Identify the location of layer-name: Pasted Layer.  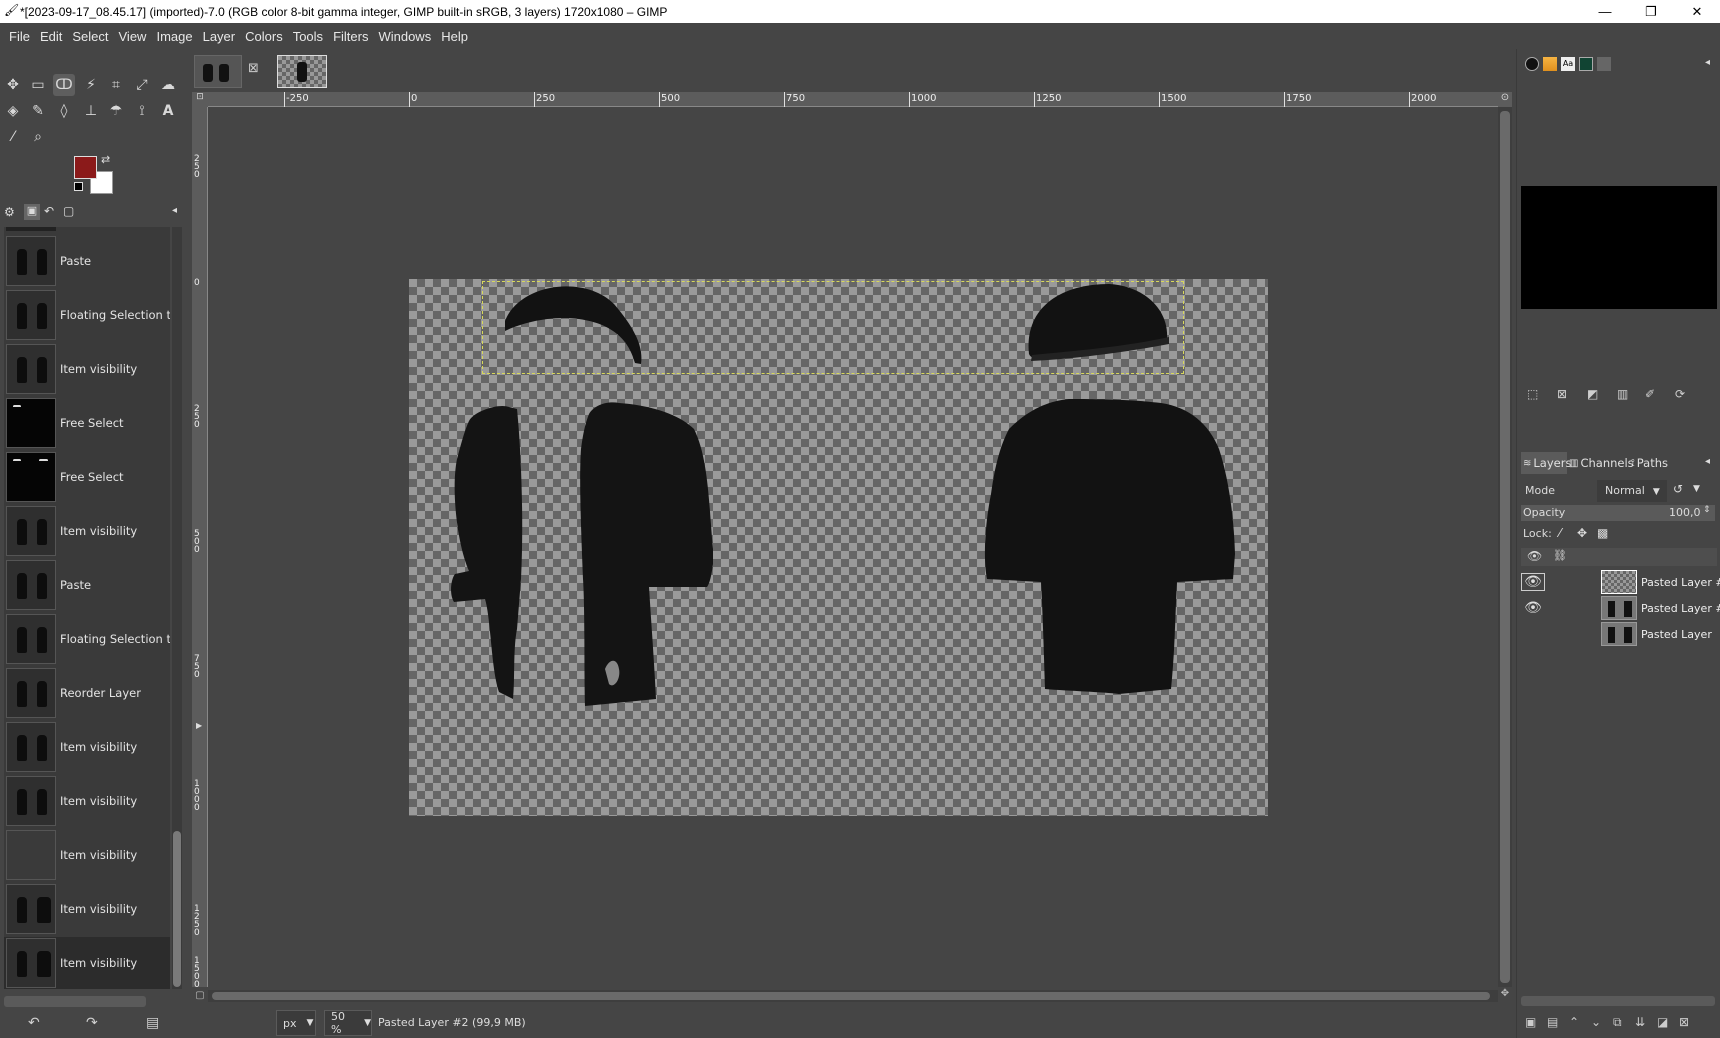
(1676, 634).